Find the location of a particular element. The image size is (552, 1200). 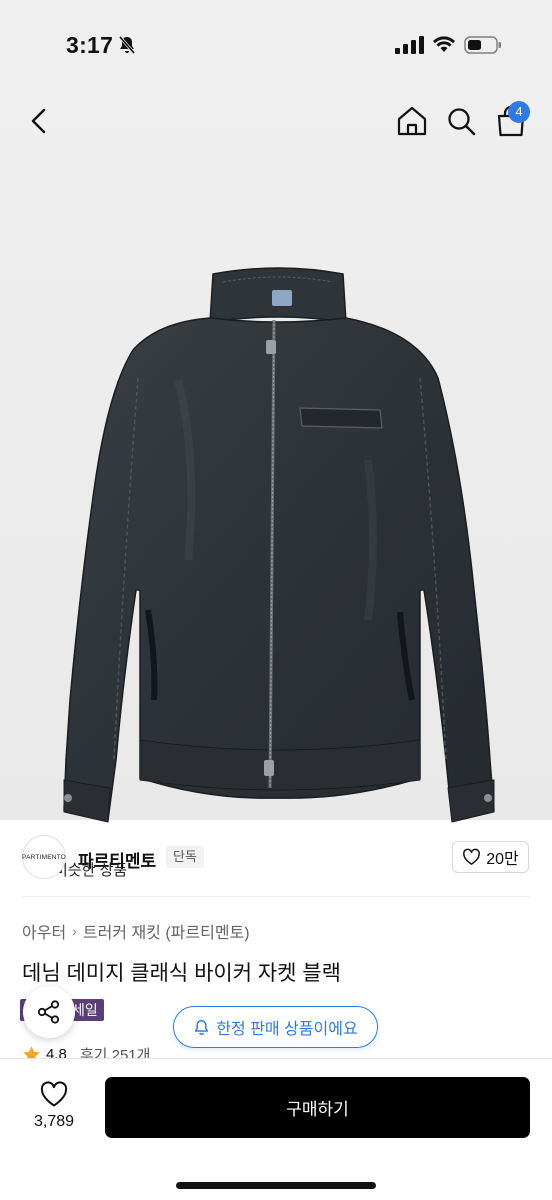

bell-muted-icon is located at coordinates (127, 45).